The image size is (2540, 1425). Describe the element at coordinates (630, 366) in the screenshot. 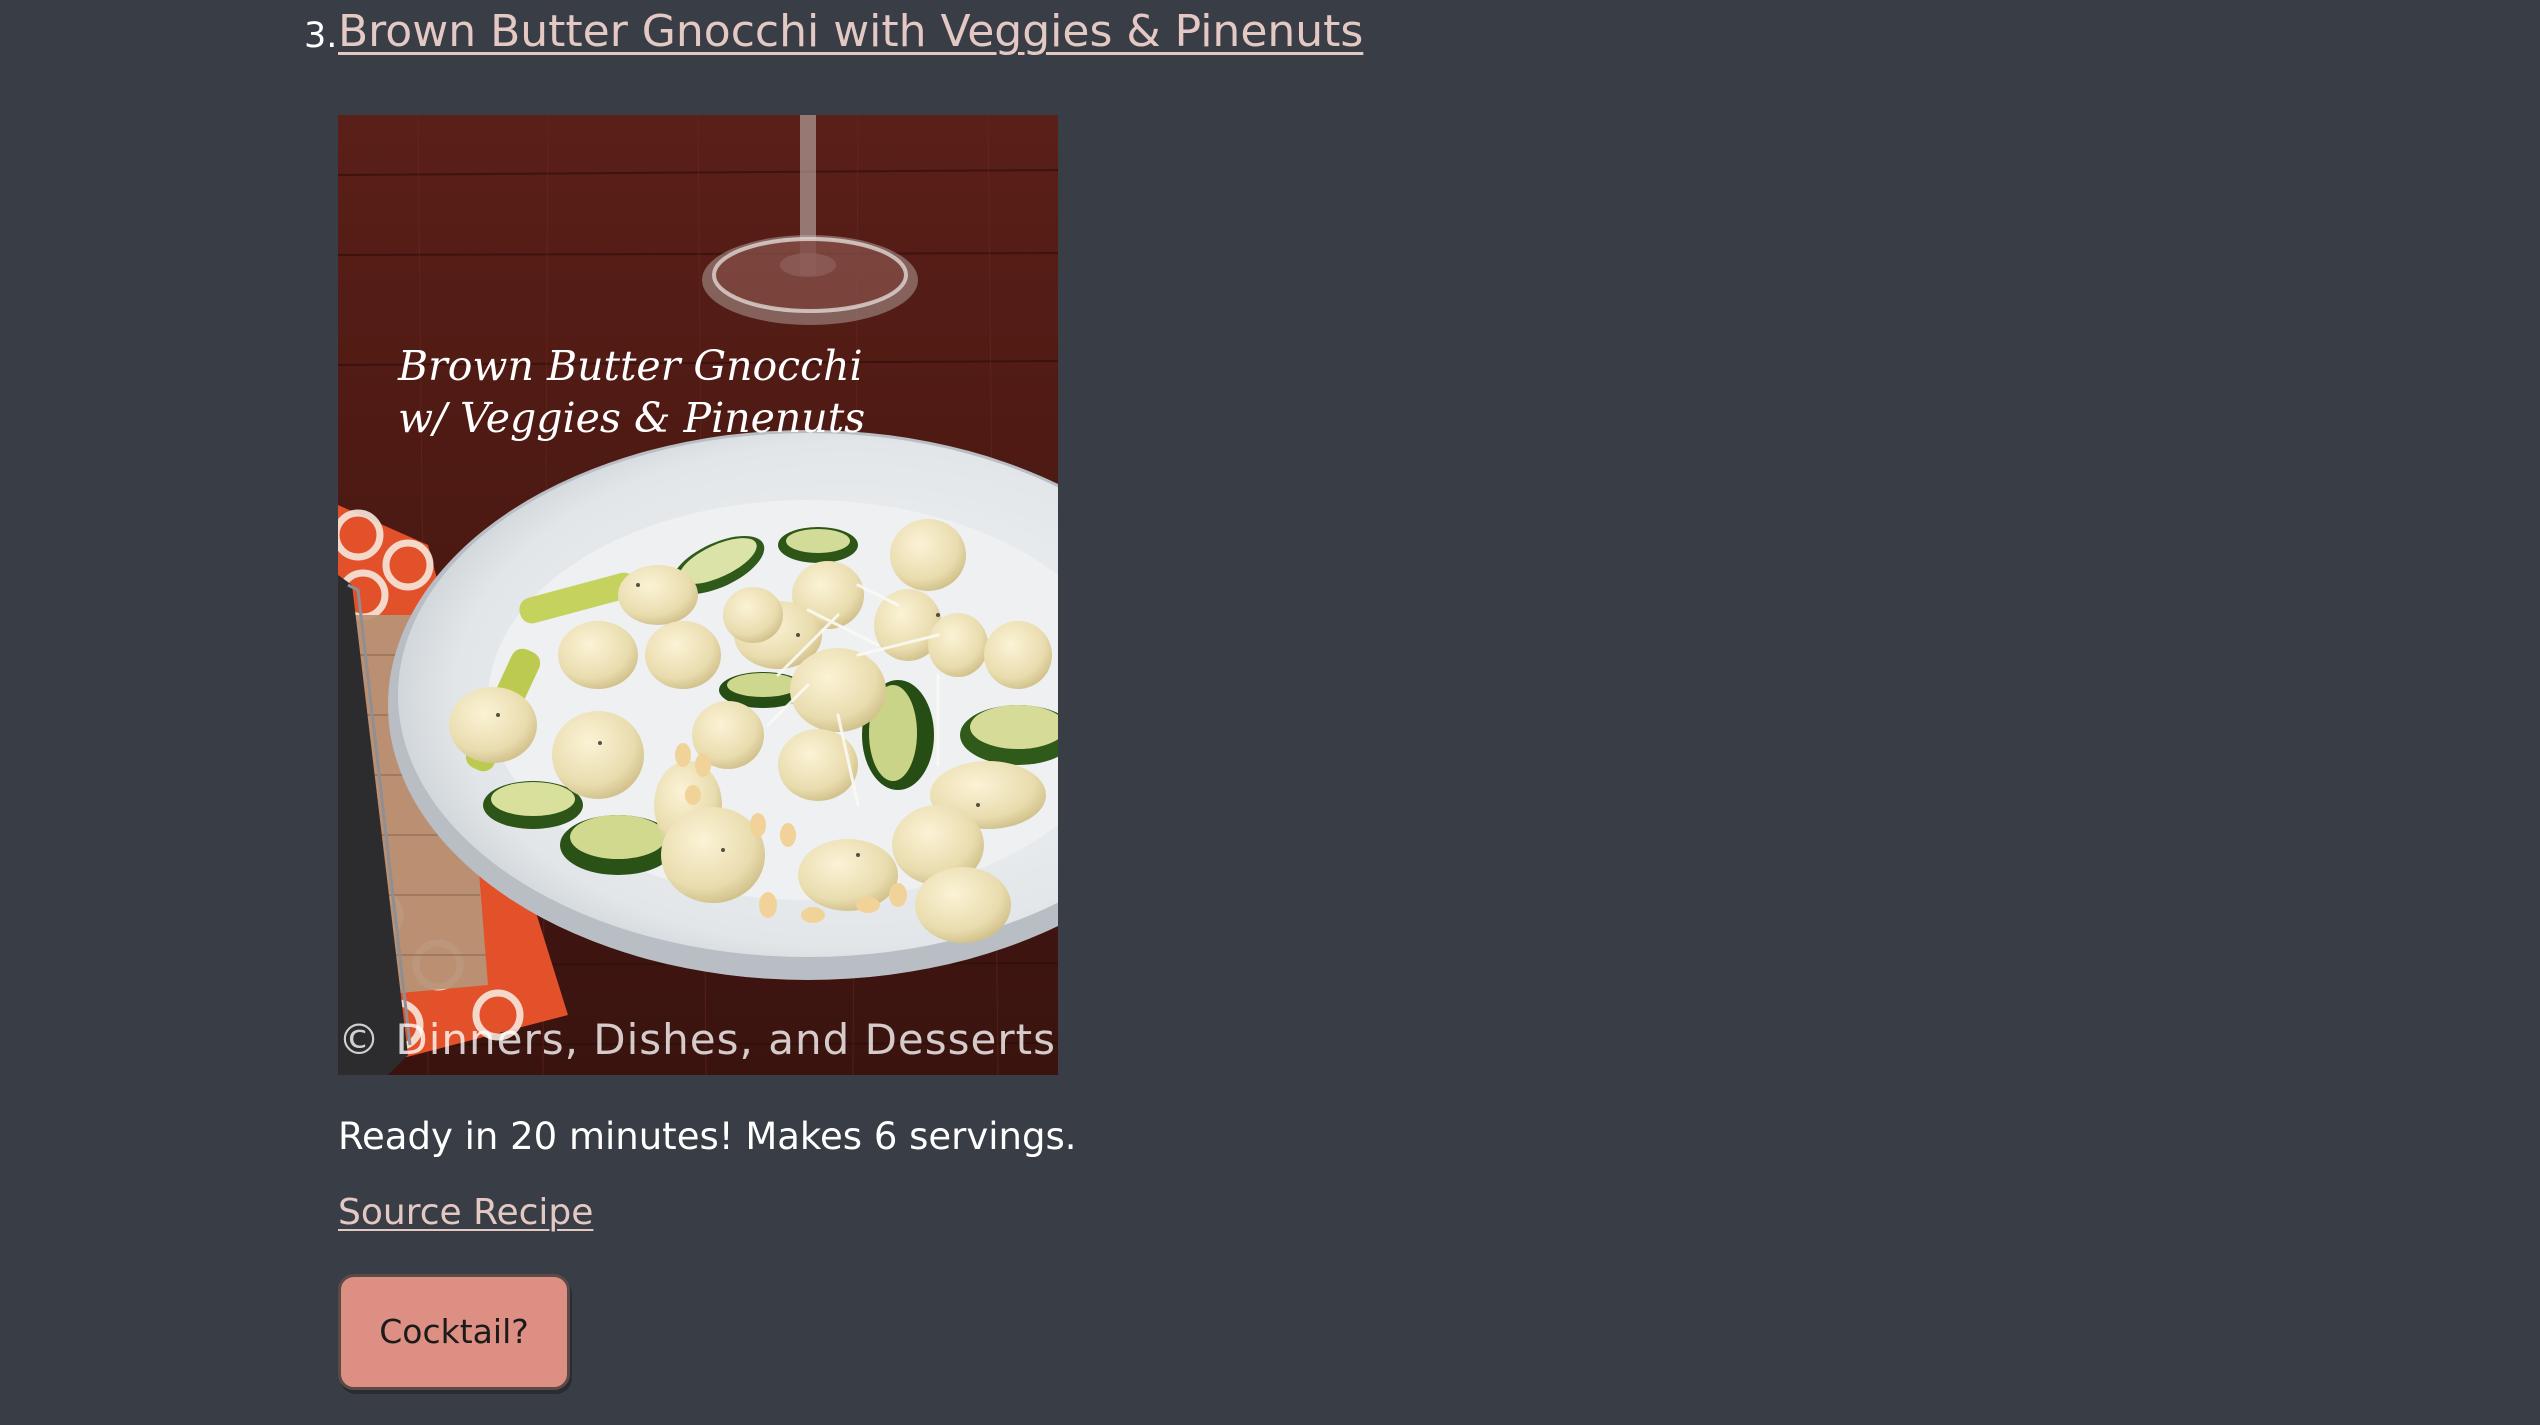

I see `image-caption-line1: Brown Butter Gnocchi` at that location.